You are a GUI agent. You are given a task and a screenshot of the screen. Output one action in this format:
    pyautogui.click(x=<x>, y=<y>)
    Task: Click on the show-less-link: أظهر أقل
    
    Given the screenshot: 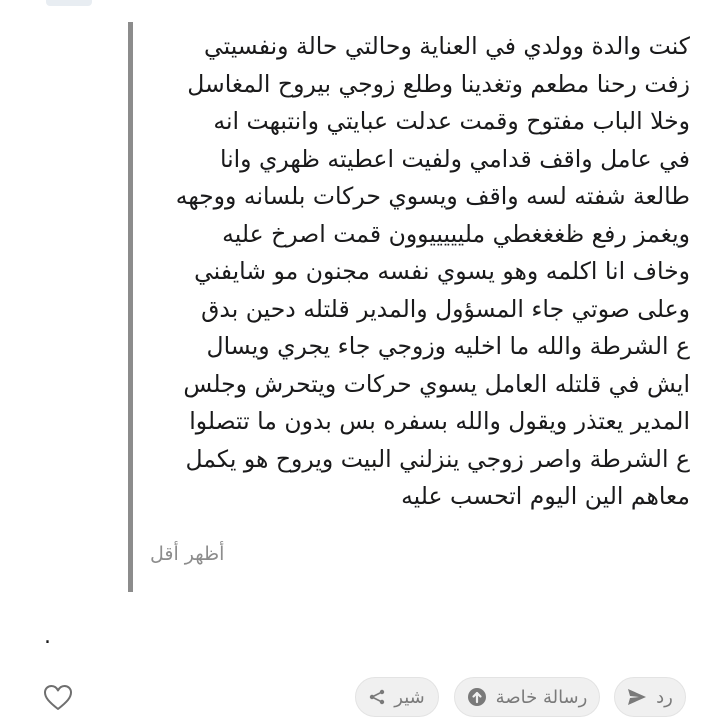 What is the action you would take?
    pyautogui.click(x=187, y=554)
    